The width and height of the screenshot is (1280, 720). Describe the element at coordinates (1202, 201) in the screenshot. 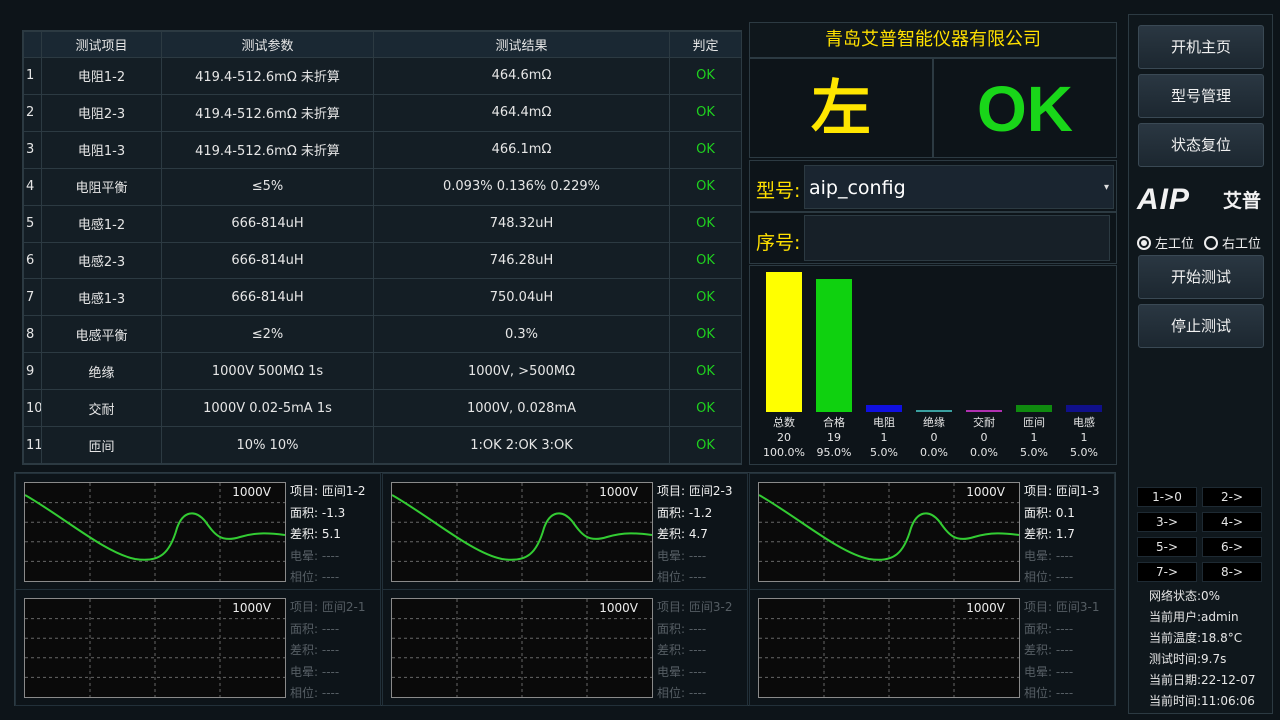

I see `aip-logo: AIP 艾普` at that location.